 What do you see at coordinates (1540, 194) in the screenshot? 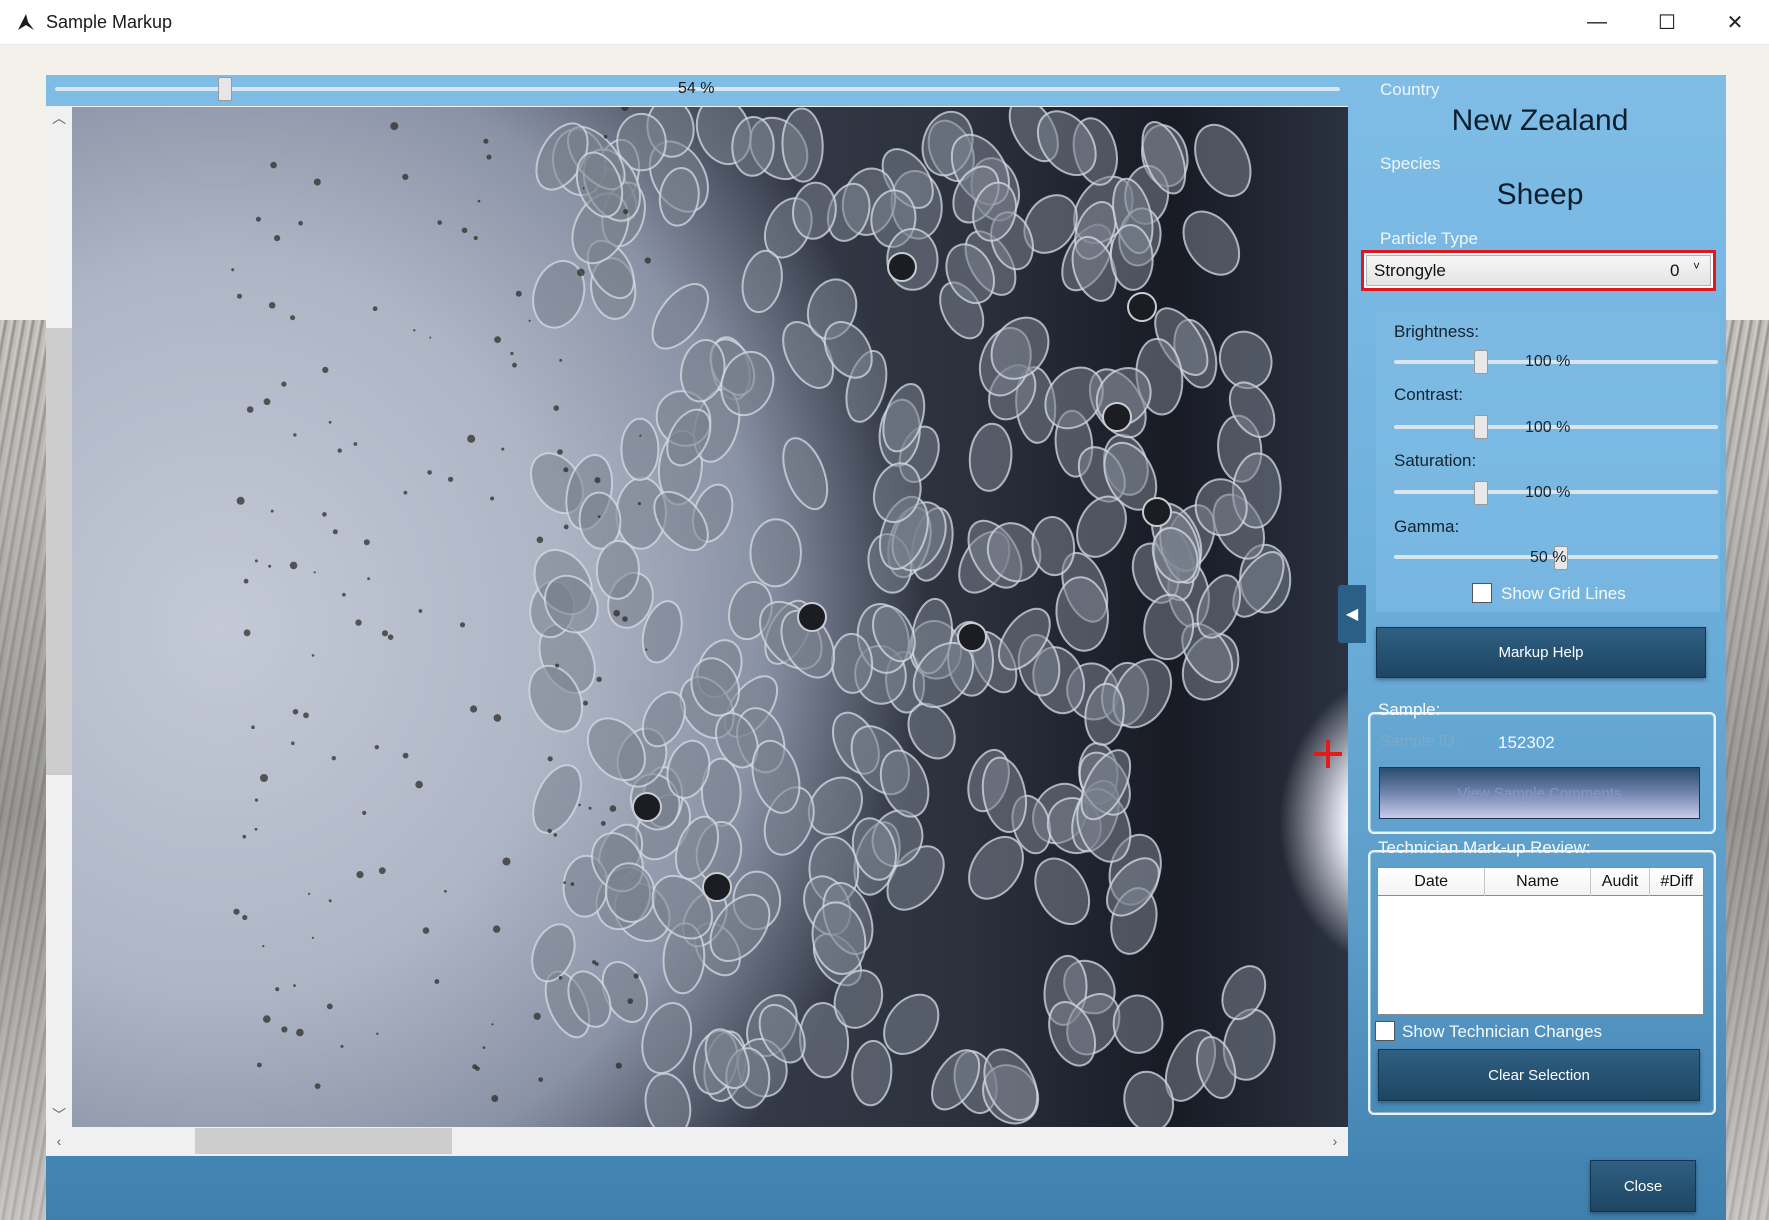
I see `species-value: Sheep` at bounding box center [1540, 194].